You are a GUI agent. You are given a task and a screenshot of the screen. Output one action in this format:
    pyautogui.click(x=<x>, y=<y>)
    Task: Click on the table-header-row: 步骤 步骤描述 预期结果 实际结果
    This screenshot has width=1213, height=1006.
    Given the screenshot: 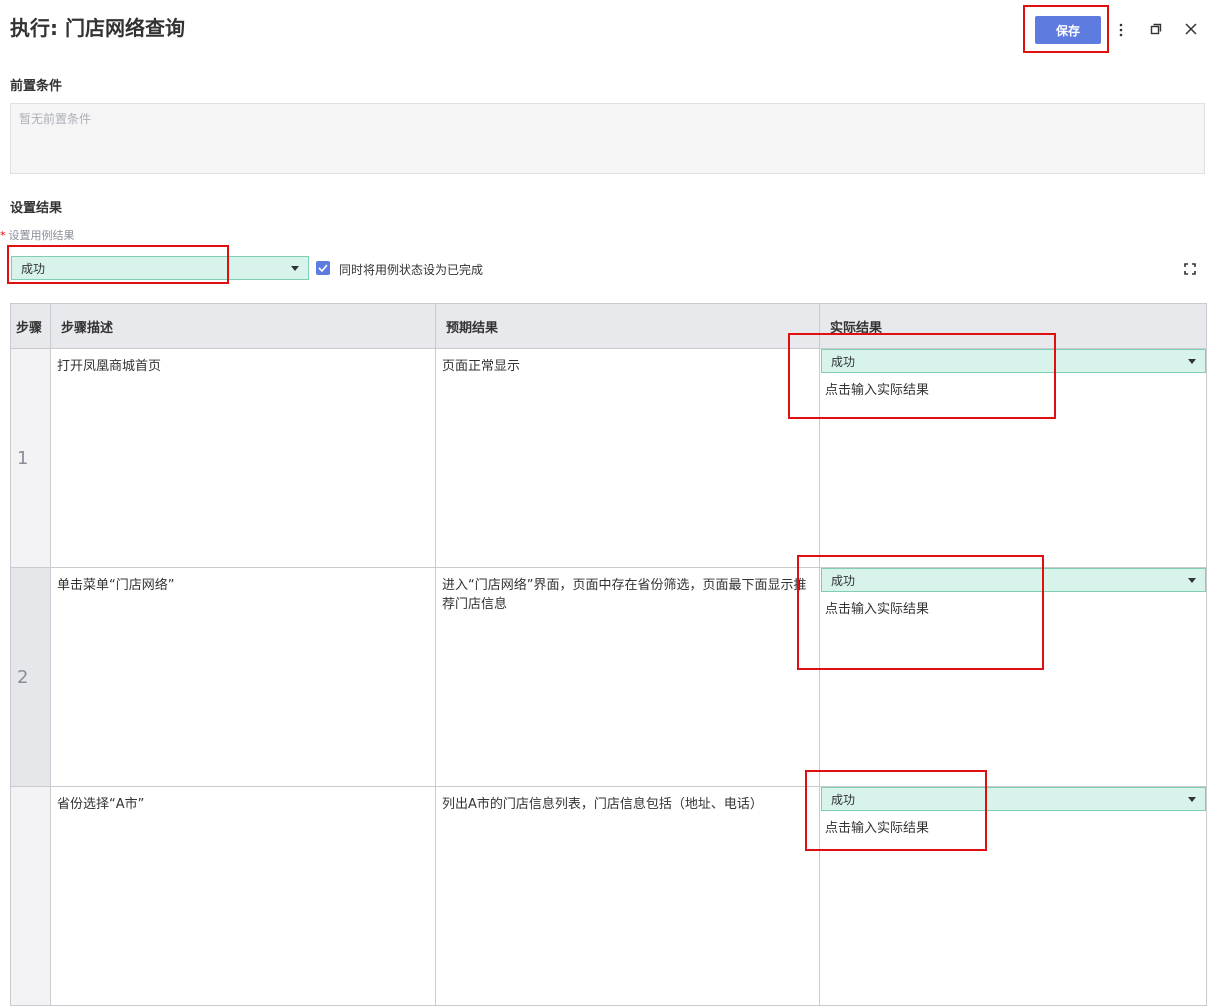 What is the action you would take?
    pyautogui.click(x=608, y=326)
    